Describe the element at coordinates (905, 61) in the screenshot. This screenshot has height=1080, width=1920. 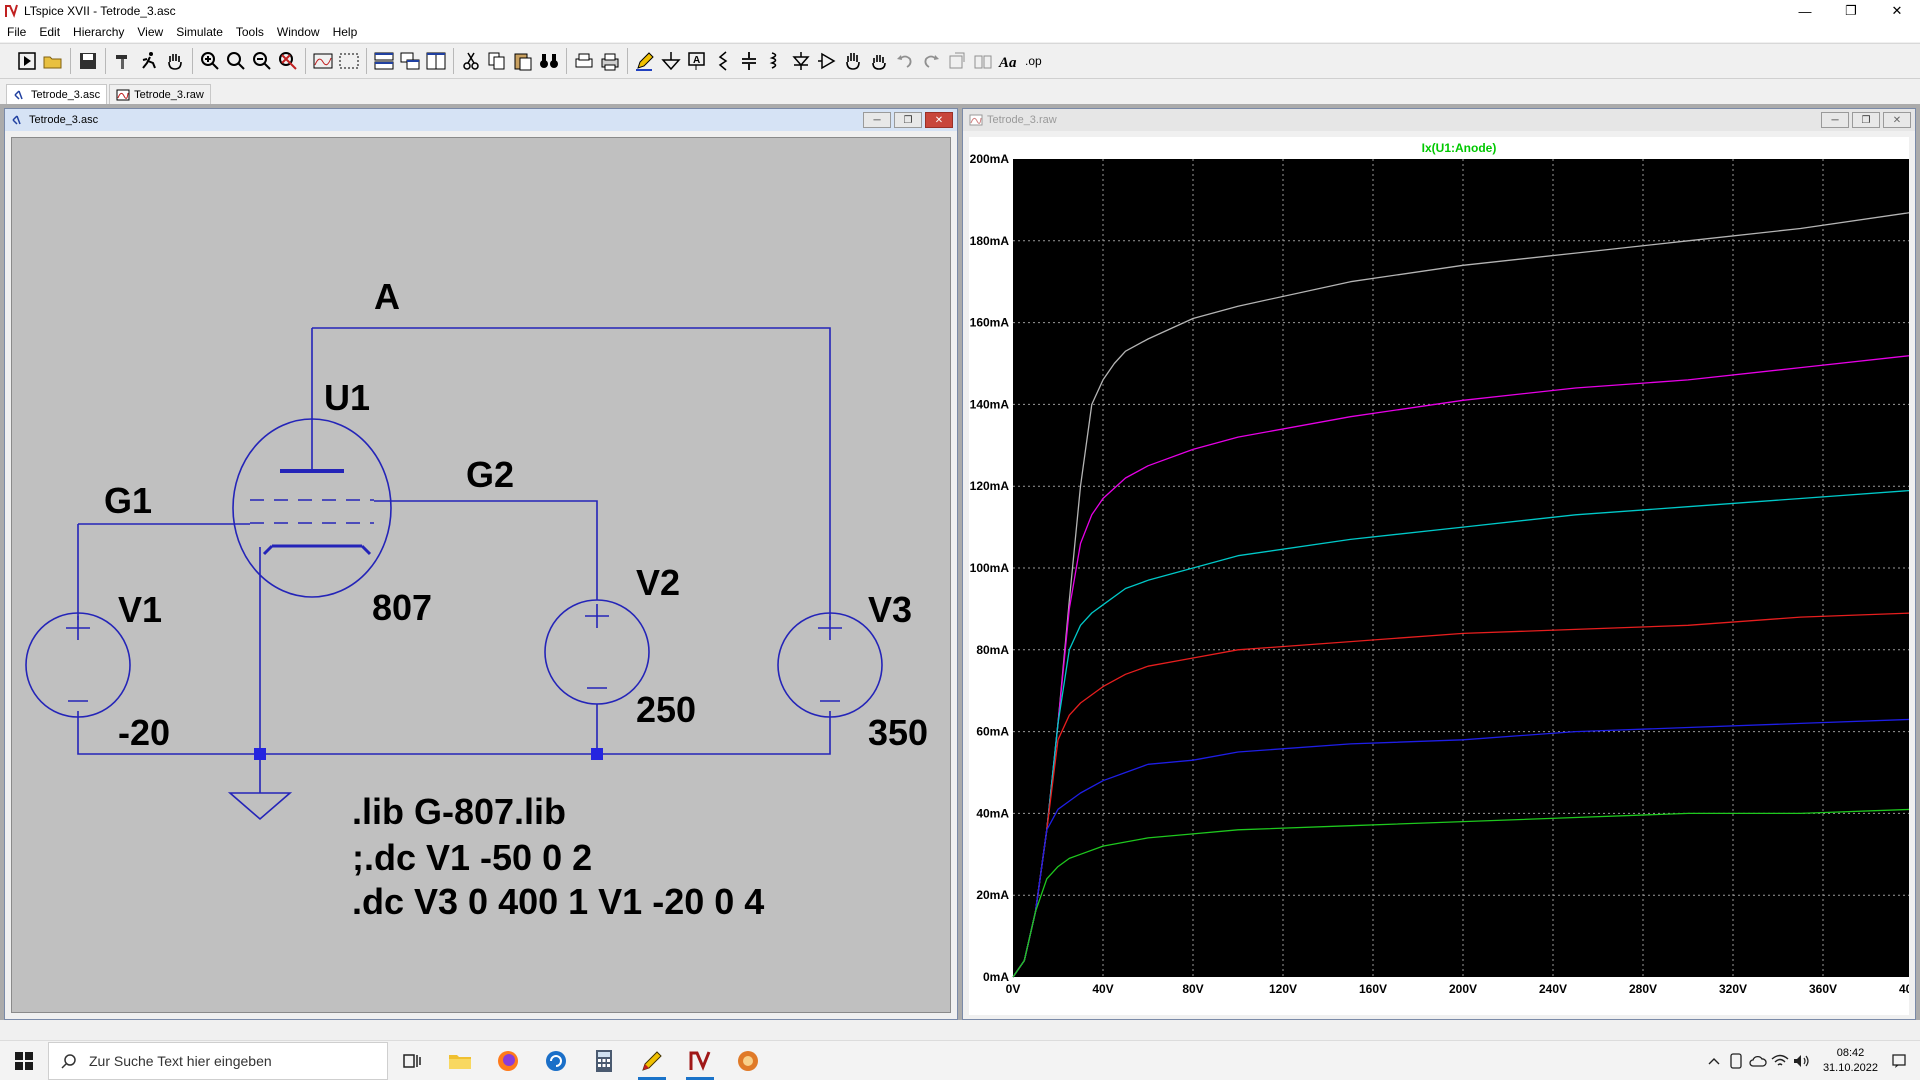
I see `undo-button` at that location.